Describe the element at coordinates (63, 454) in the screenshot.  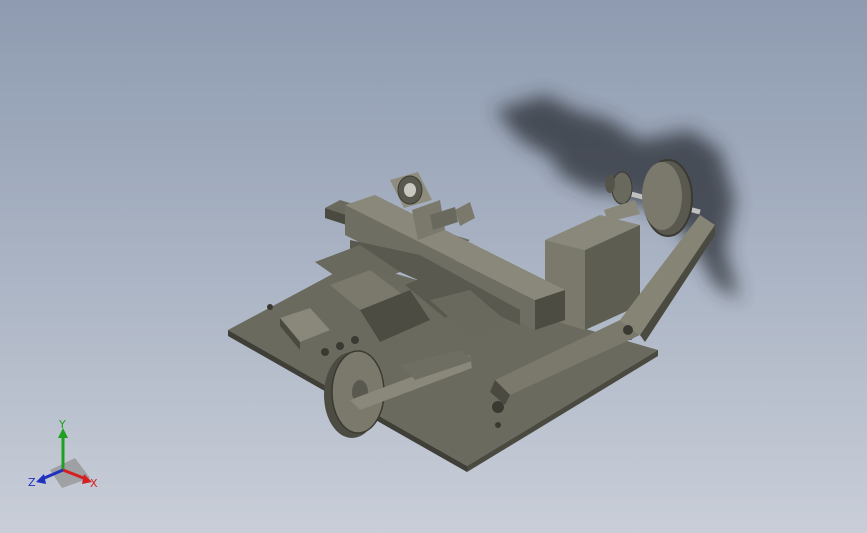
I see `axis-triad: Y X Z` at that location.